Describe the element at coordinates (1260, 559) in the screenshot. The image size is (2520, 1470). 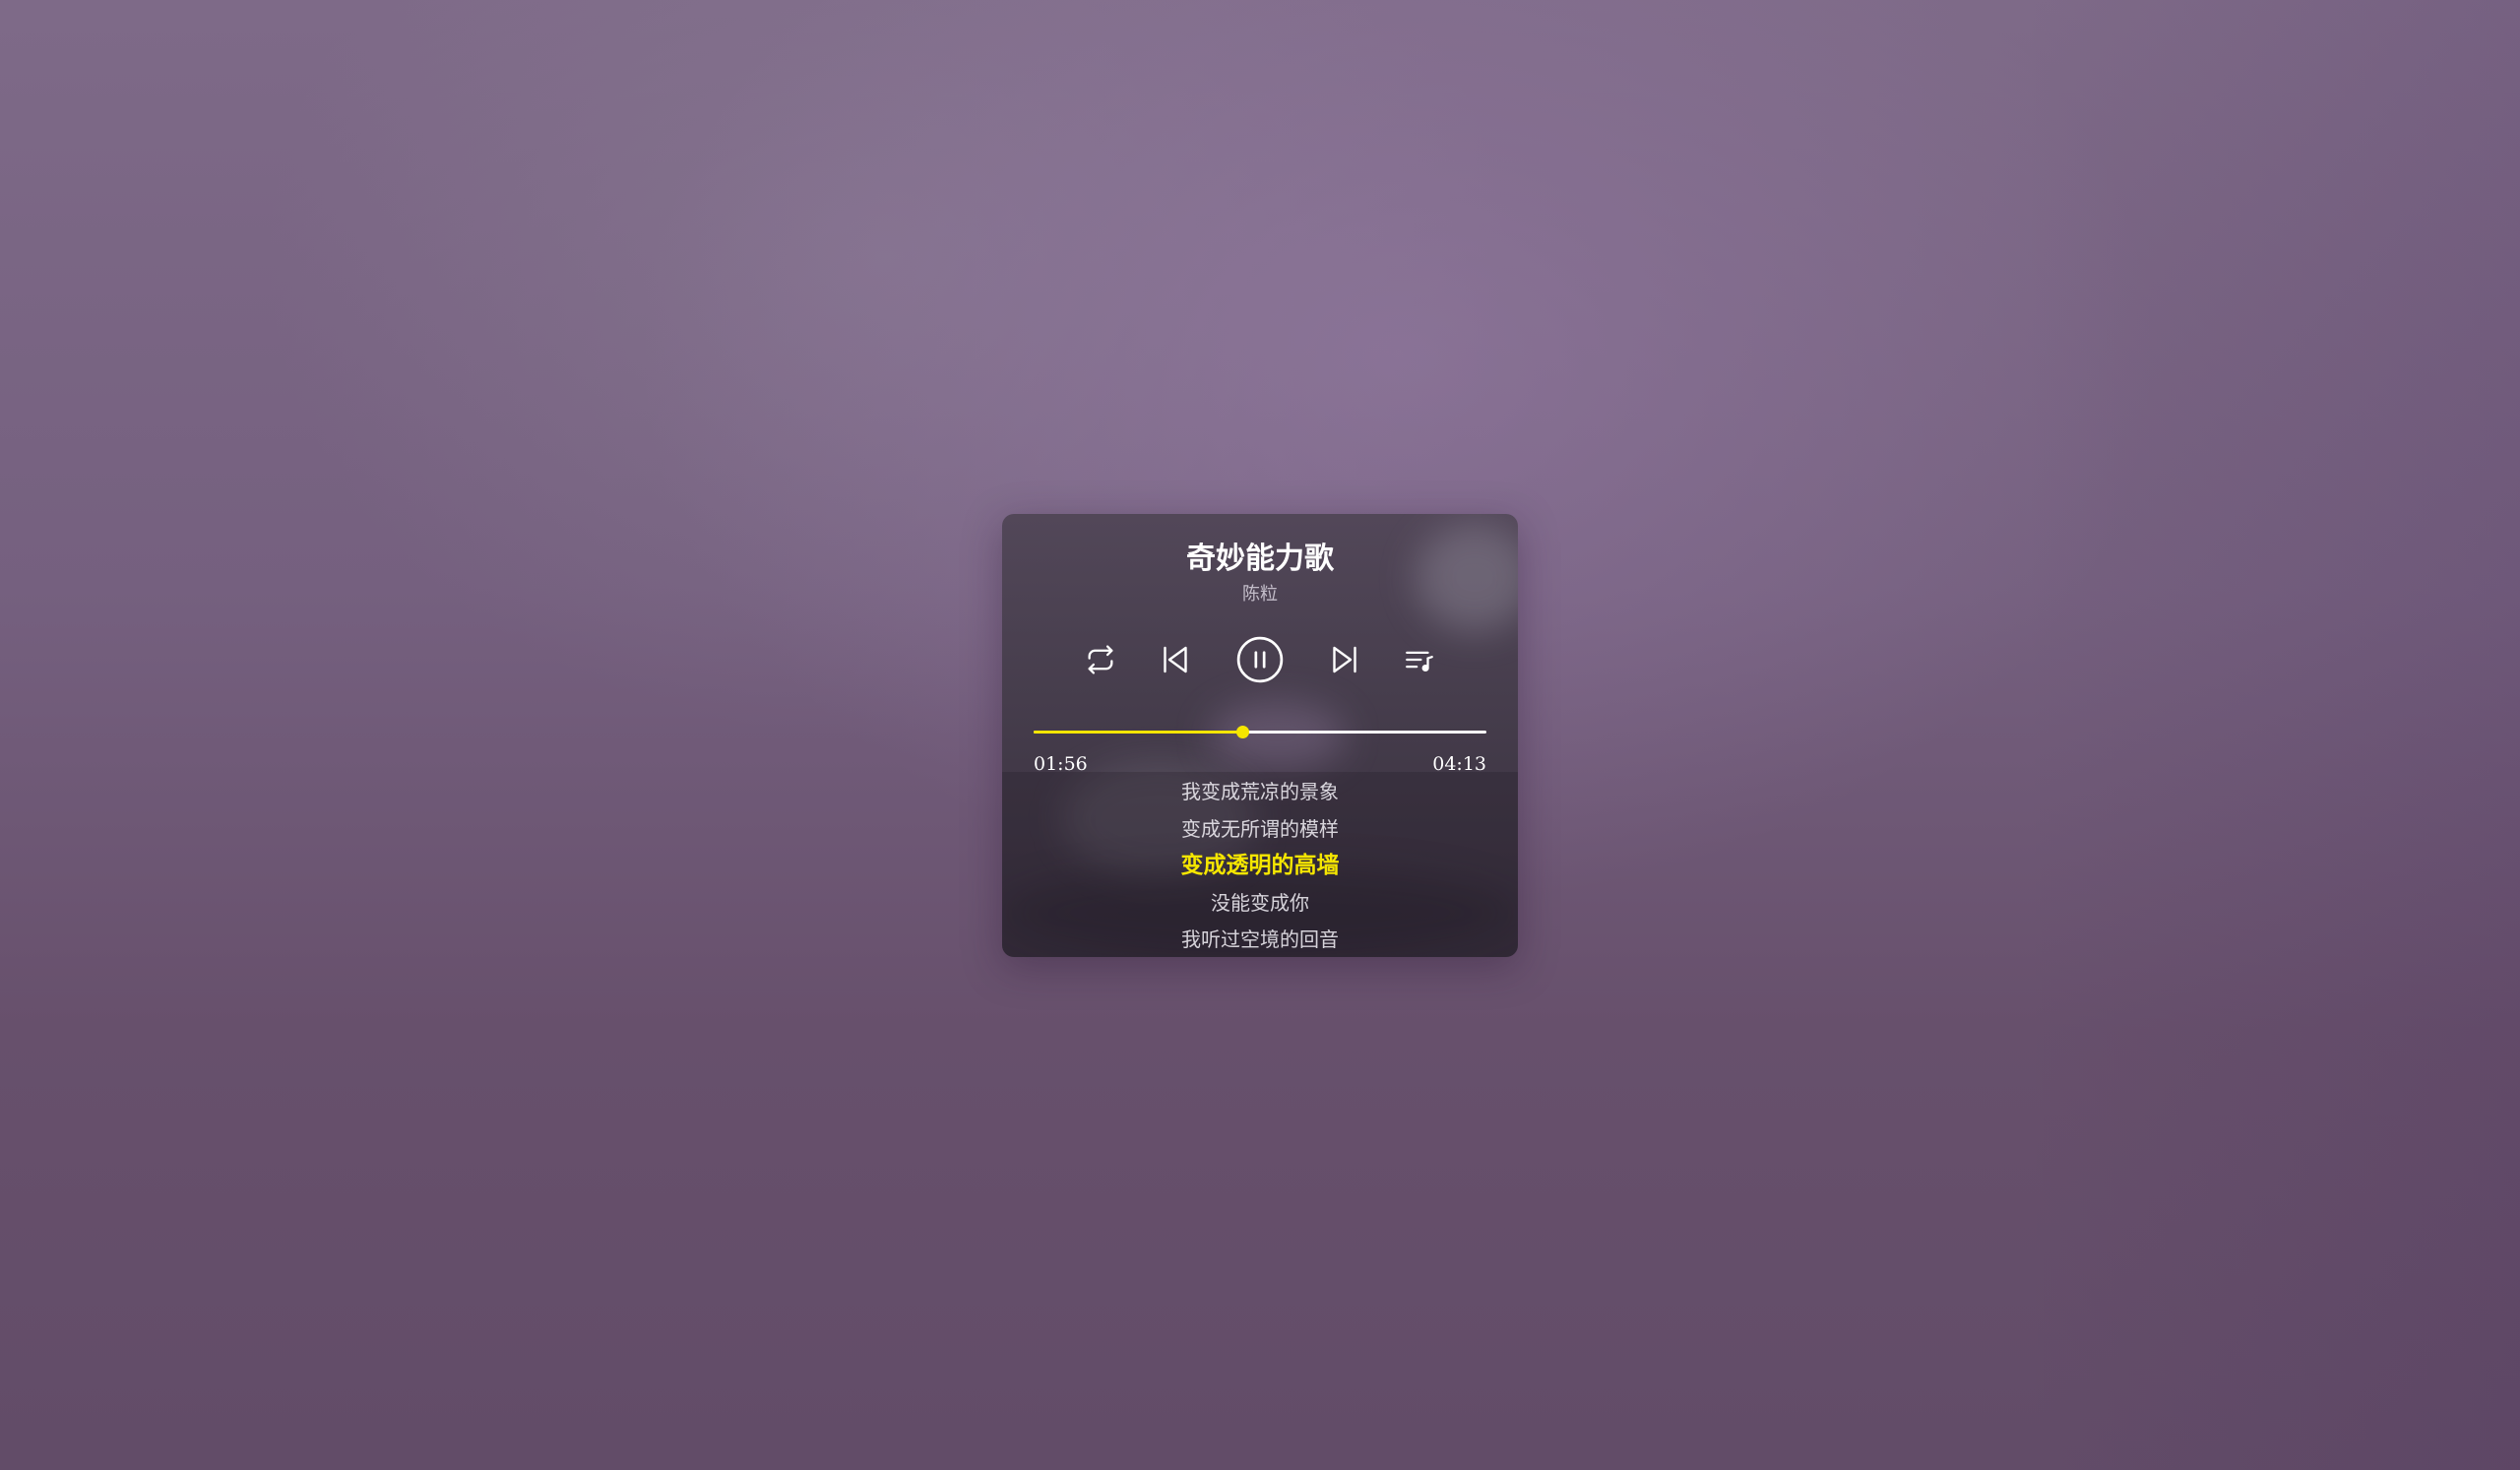
I see `song-title: 奇妙能力歌` at that location.